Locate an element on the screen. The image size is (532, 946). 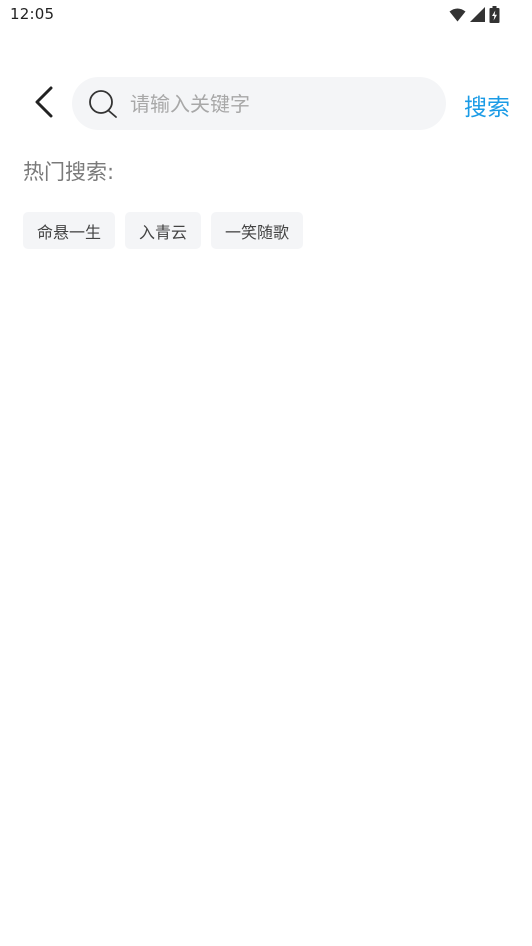
search-input is located at coordinates (275, 103).